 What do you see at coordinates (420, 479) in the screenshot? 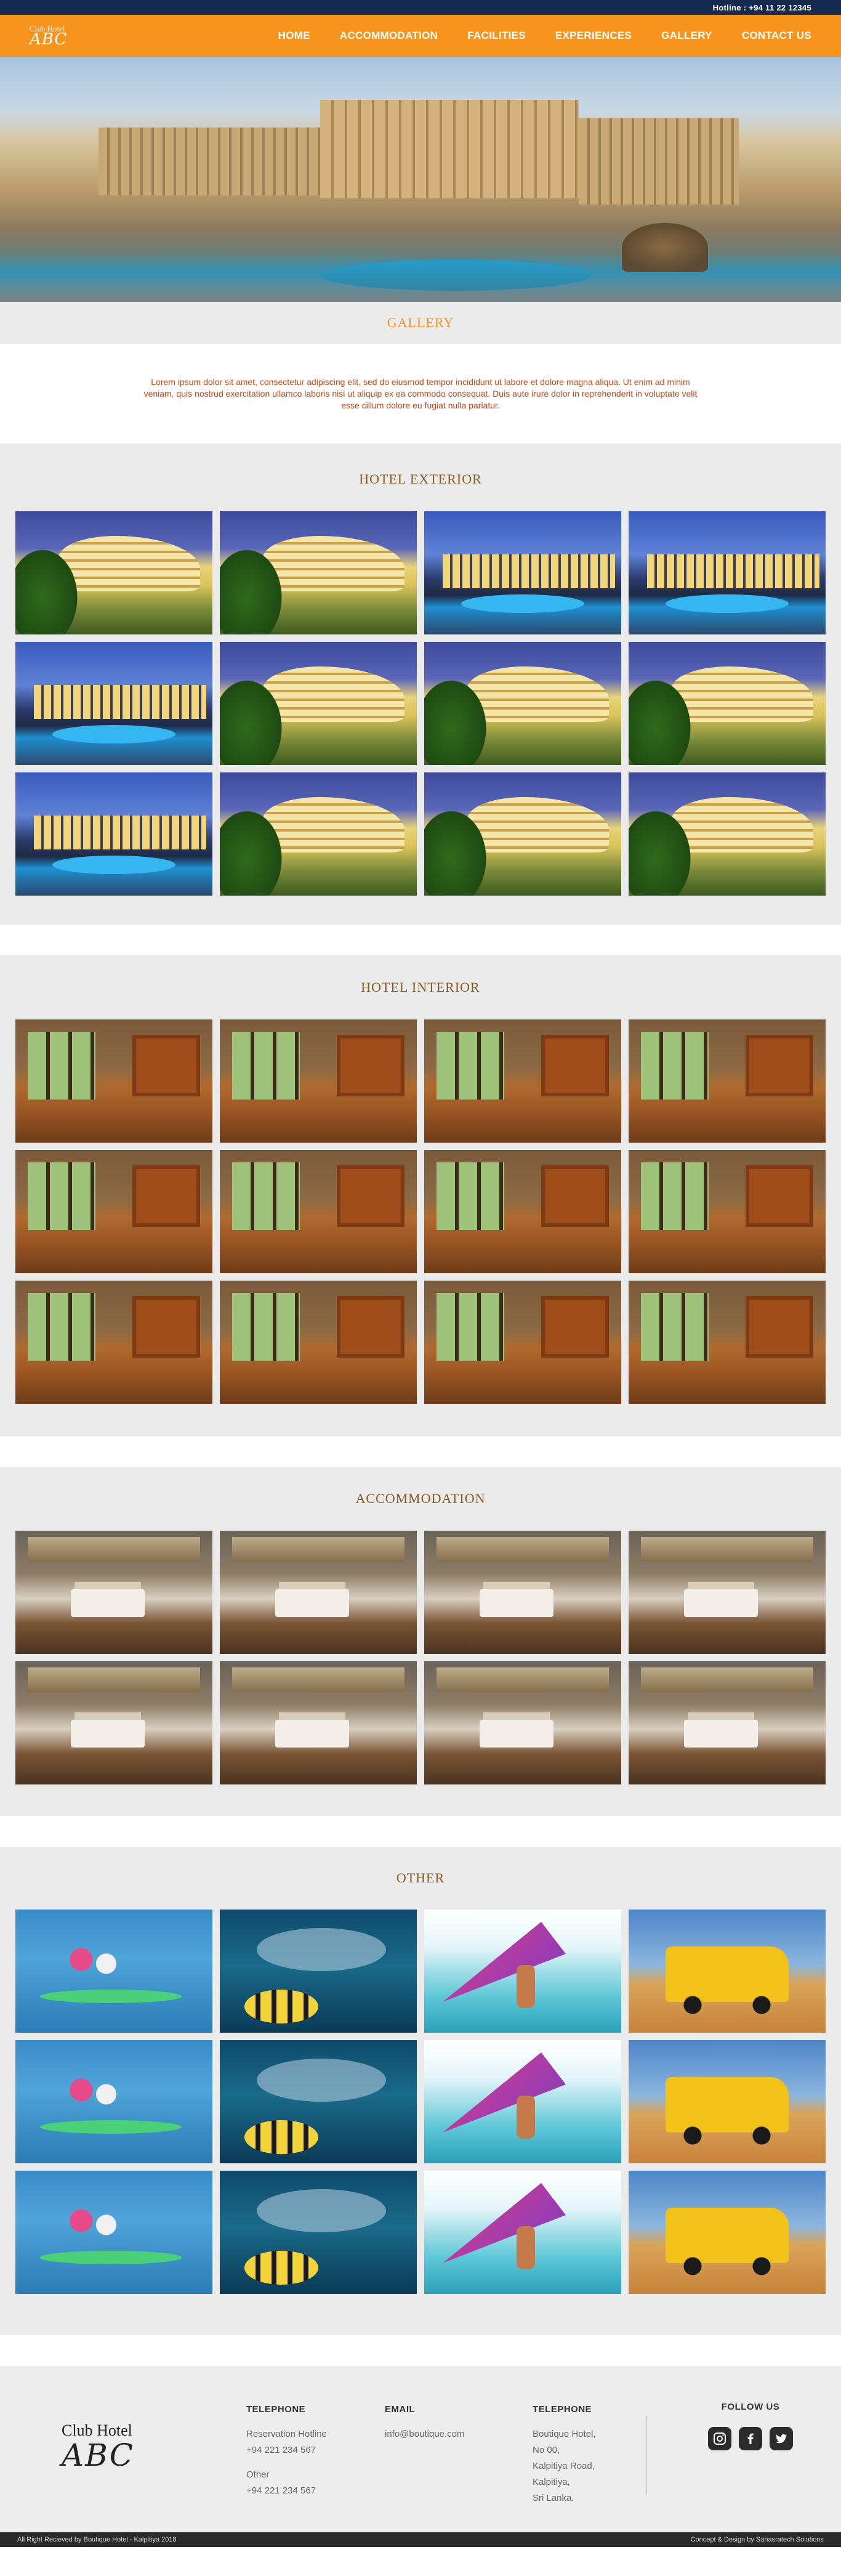
I see `section-title: HOTEL EXTERIOR` at bounding box center [420, 479].